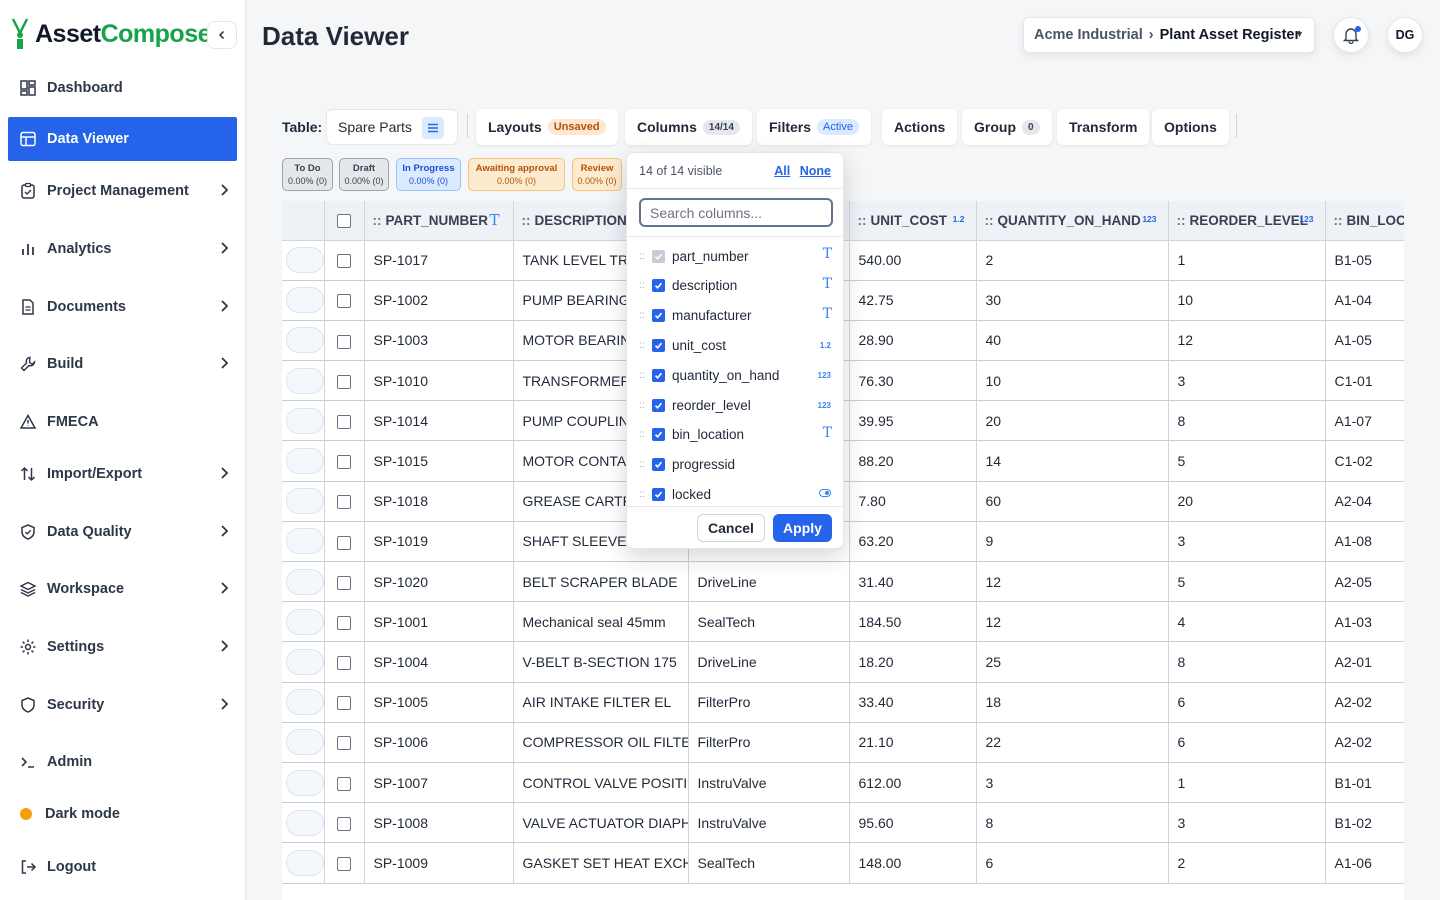 The image size is (1440, 900). What do you see at coordinates (516, 174) in the screenshot?
I see `status-chip-awaiting-approval: Awaiting approval 0.00% (0)` at bounding box center [516, 174].